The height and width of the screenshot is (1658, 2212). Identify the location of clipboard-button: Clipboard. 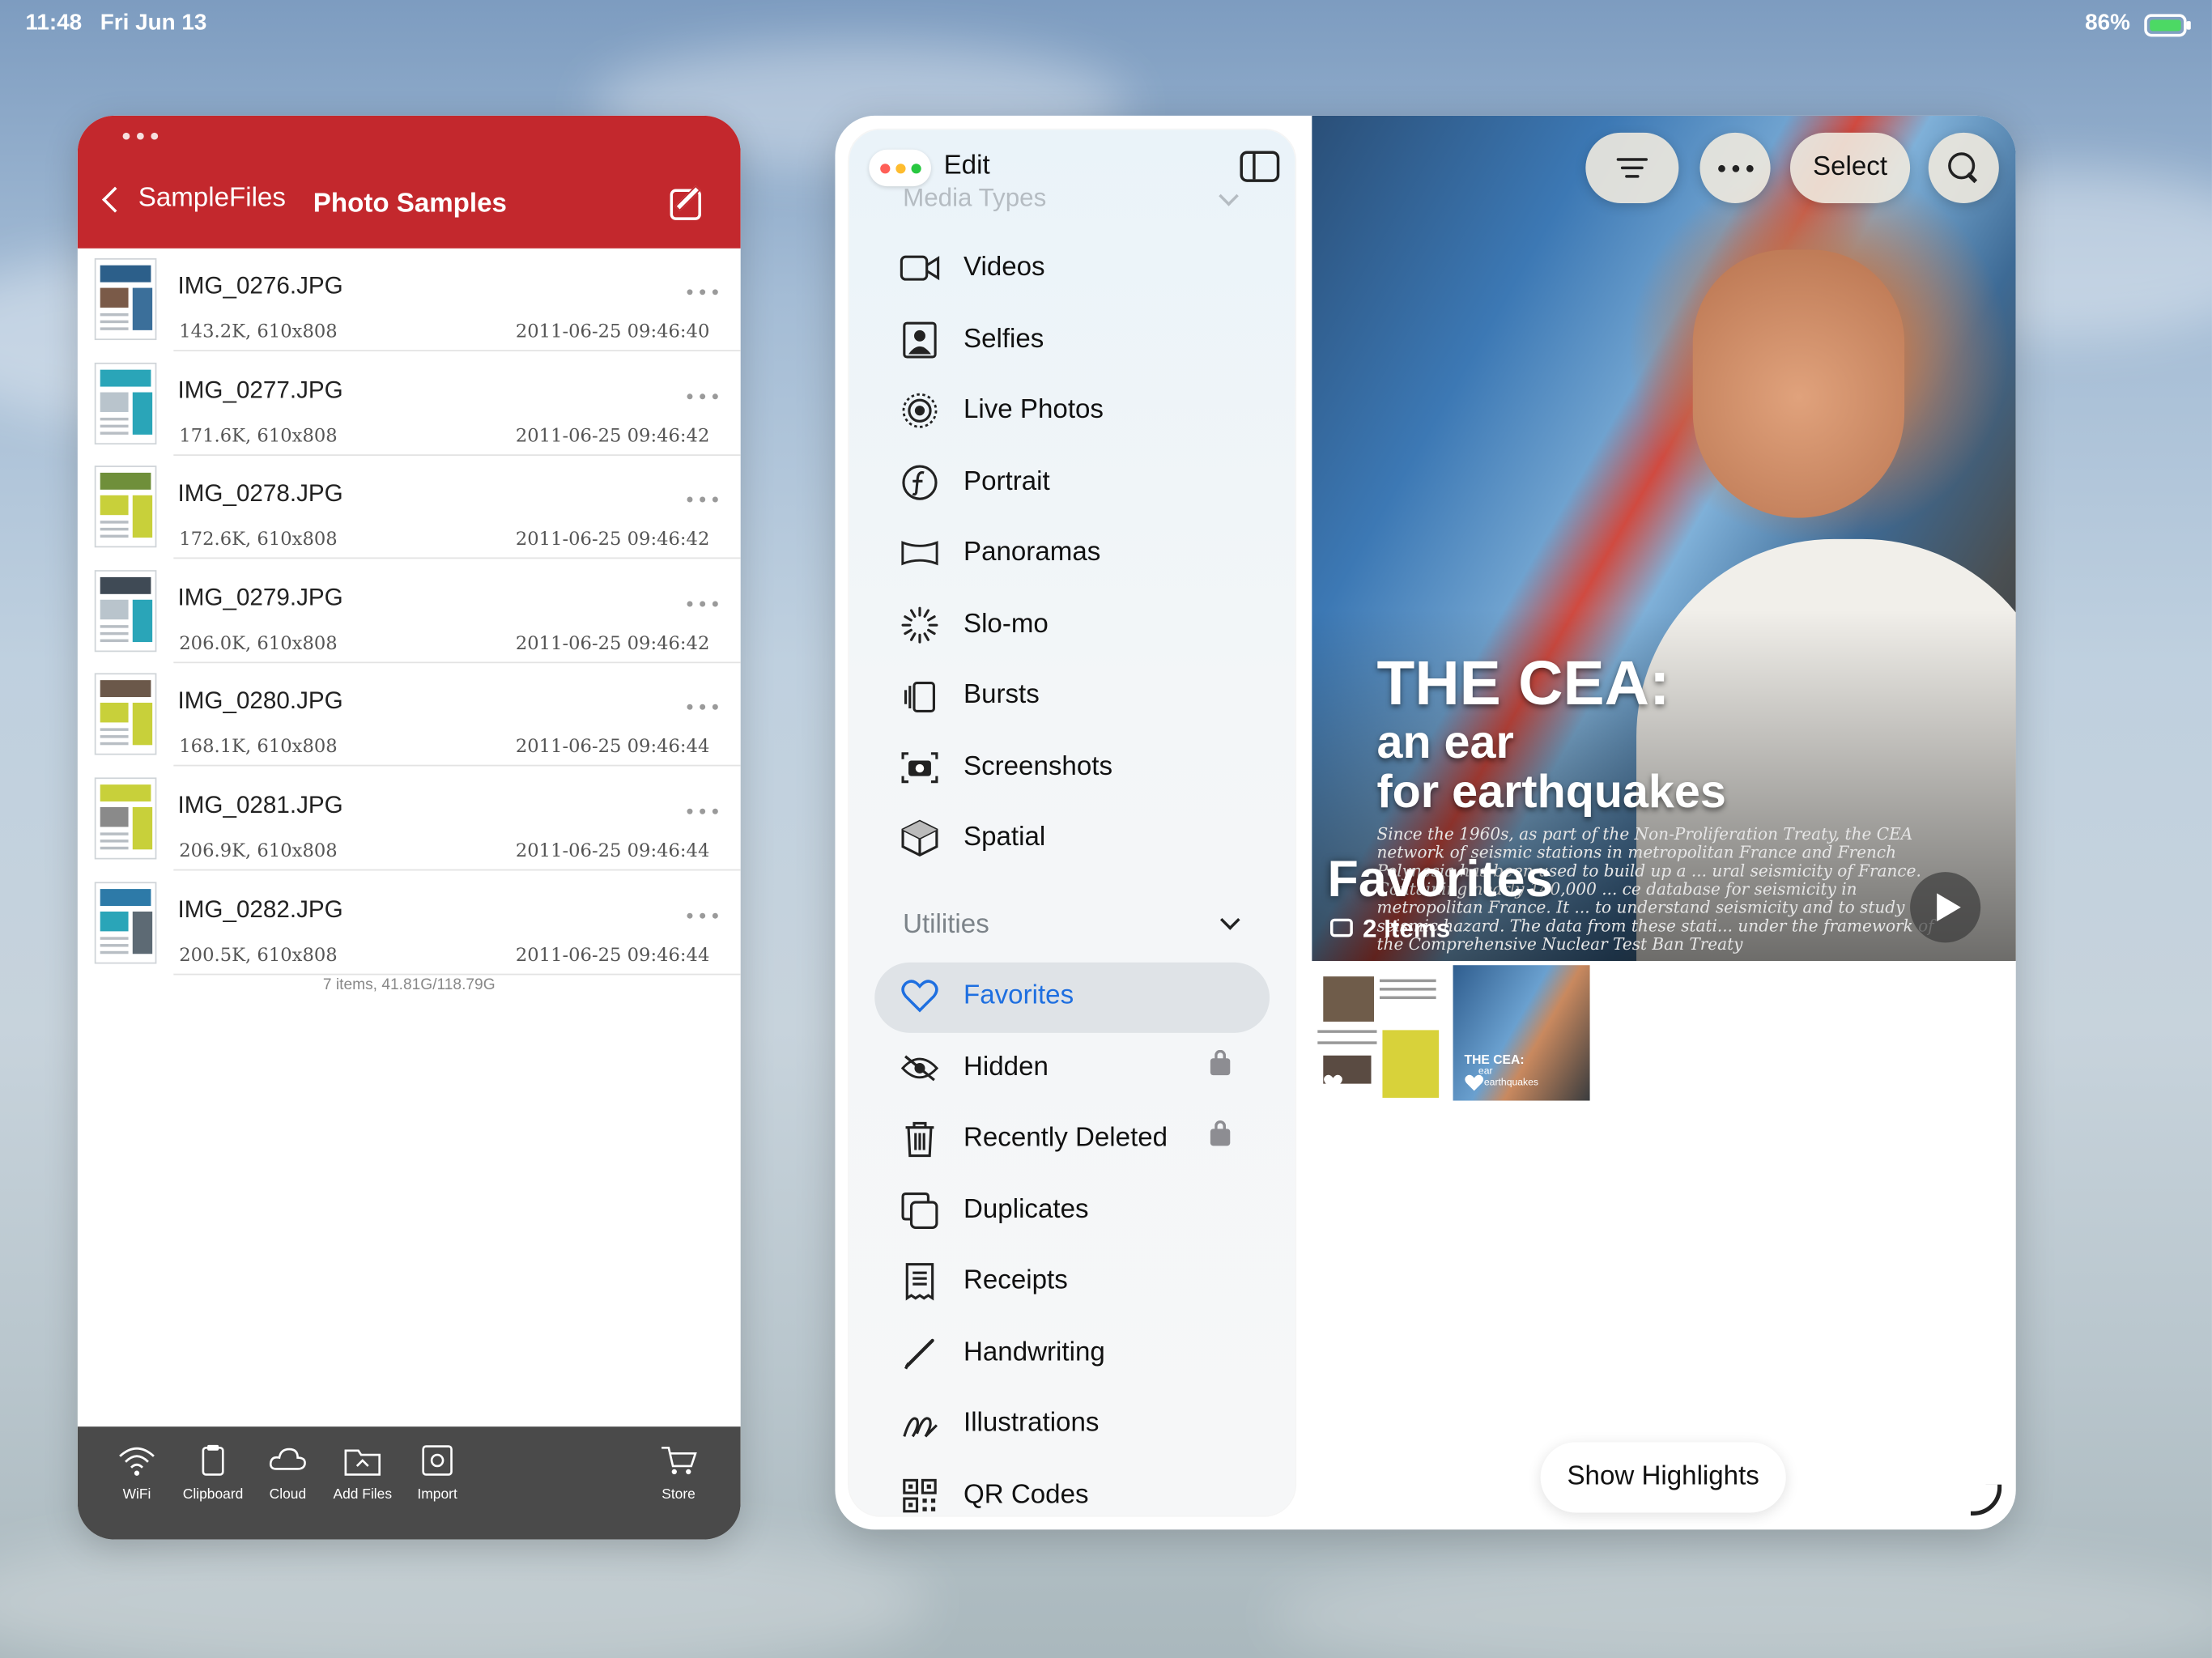
(213, 1473).